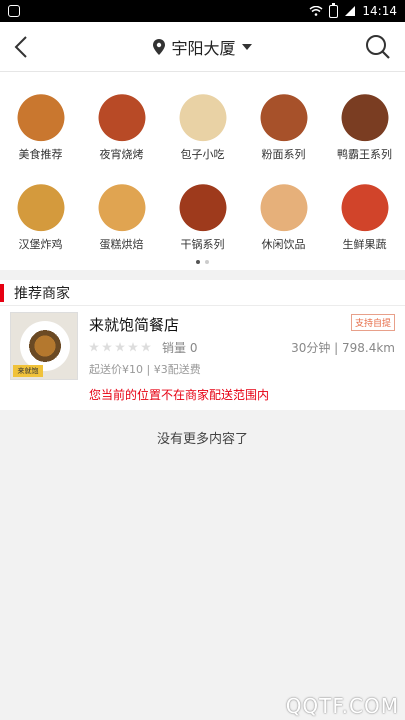 This screenshot has width=405, height=720. I want to click on search-icon, so click(378, 47).